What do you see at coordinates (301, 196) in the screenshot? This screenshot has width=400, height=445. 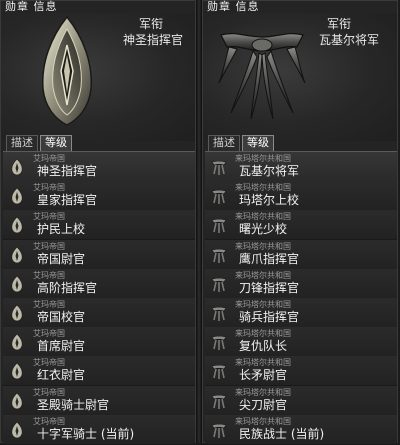 I see `rank-list-item: 来玛塔尔共和国 玛塔尔上校` at bounding box center [301, 196].